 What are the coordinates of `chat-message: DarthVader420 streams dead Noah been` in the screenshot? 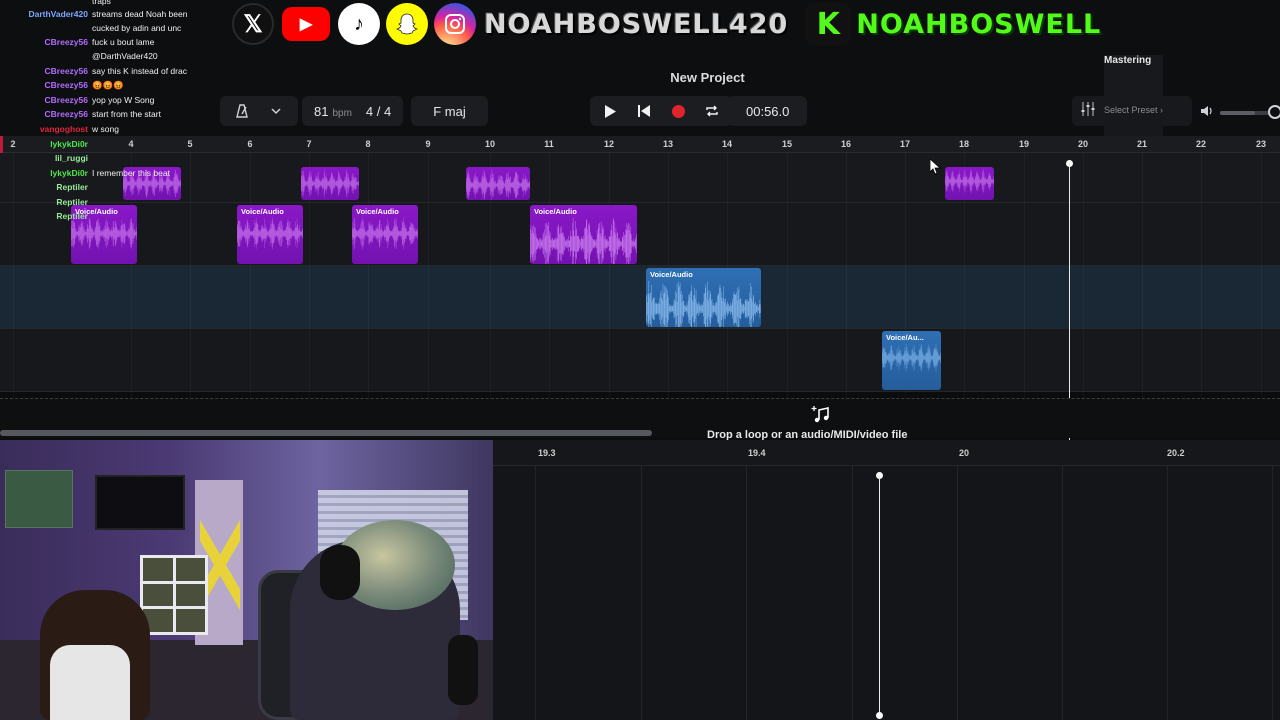 It's located at (93, 14).